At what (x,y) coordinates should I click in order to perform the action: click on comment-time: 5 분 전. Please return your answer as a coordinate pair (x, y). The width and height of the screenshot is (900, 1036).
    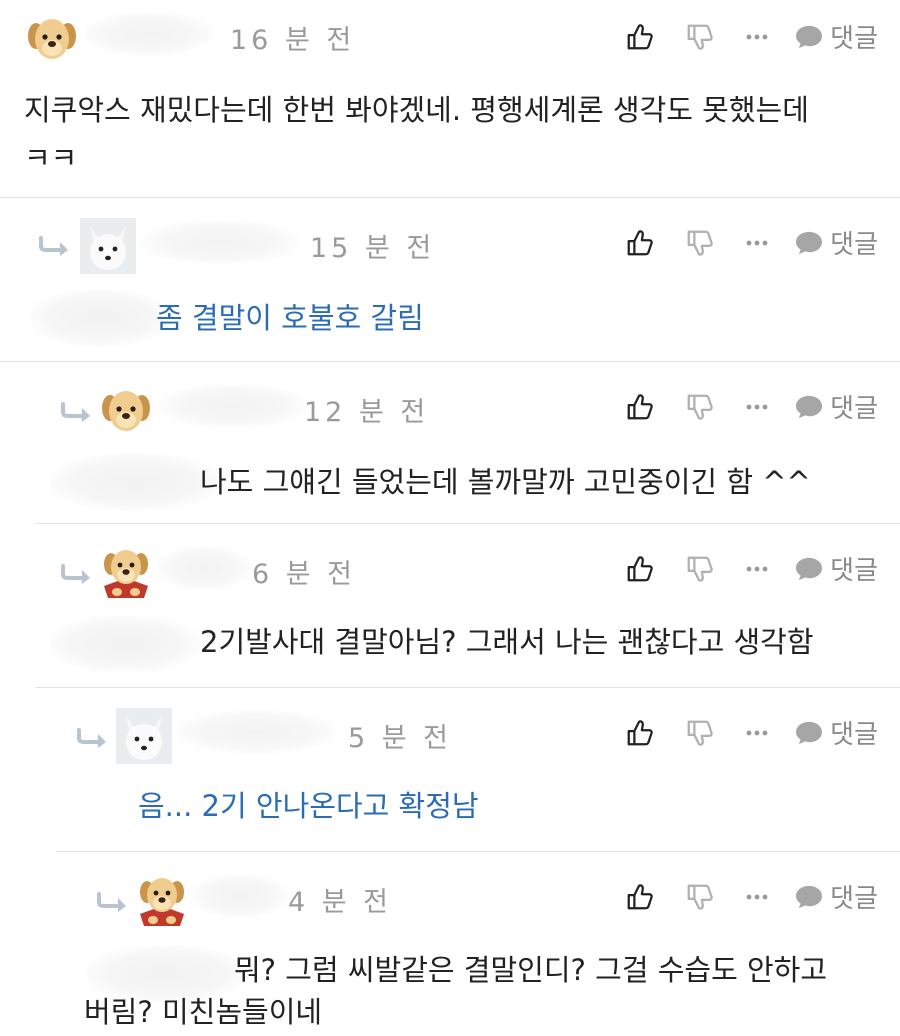
    Looking at the image, I should click on (400, 738).